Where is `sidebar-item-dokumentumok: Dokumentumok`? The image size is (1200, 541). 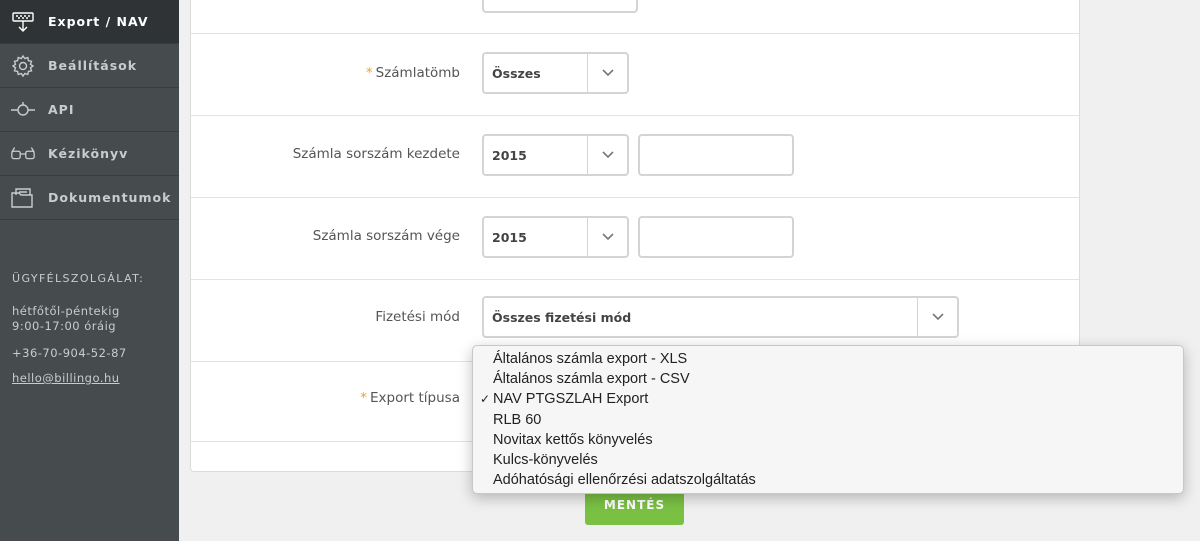
sidebar-item-dokumentumok: Dokumentumok is located at coordinates (89, 198).